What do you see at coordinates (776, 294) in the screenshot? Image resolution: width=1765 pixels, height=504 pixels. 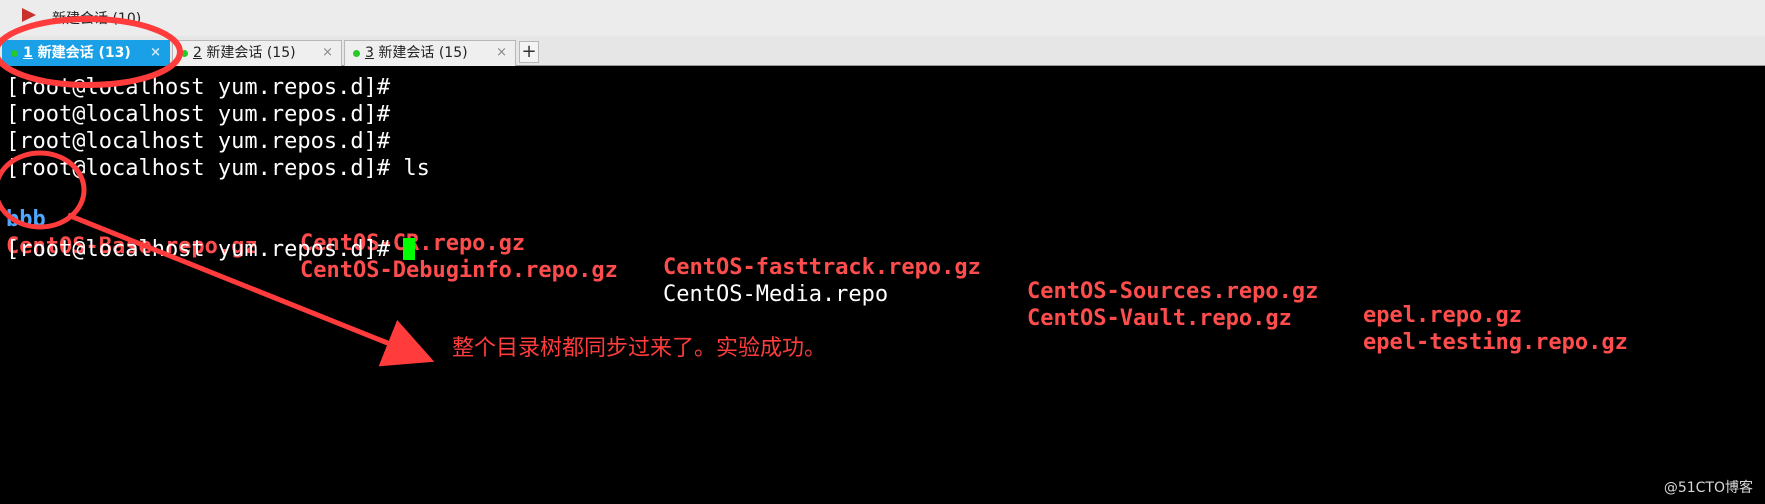 I see `file-entry: CentOS-Media.repo` at bounding box center [776, 294].